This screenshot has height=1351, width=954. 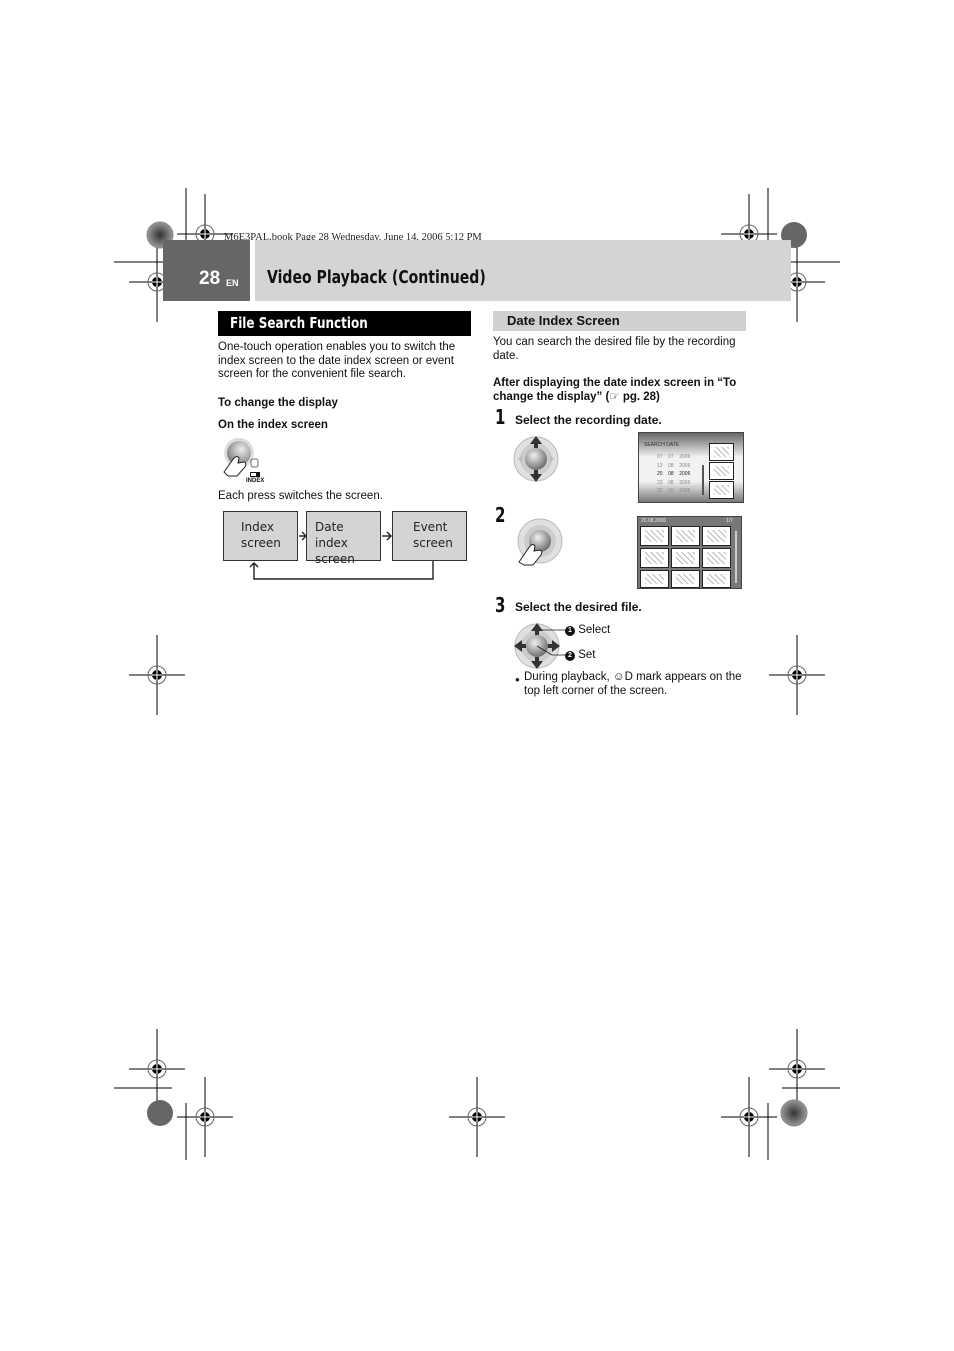 I want to click on section-heading-date-index: Date Index Screen, so click(x=619, y=321).